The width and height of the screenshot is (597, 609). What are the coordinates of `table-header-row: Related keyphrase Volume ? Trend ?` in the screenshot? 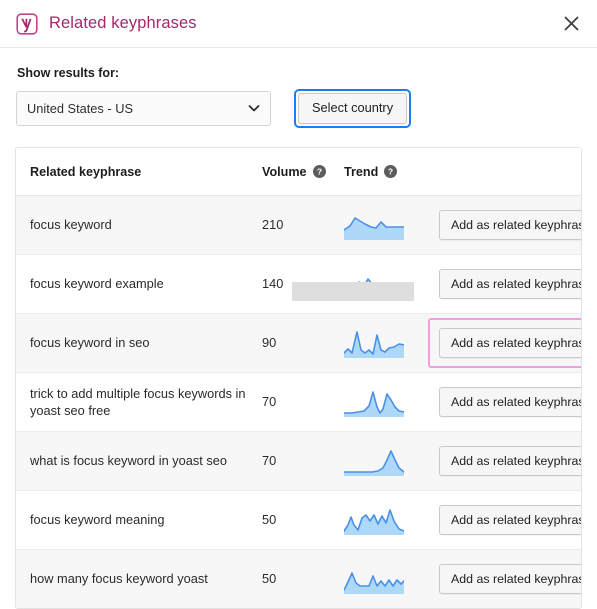 It's located at (298, 171).